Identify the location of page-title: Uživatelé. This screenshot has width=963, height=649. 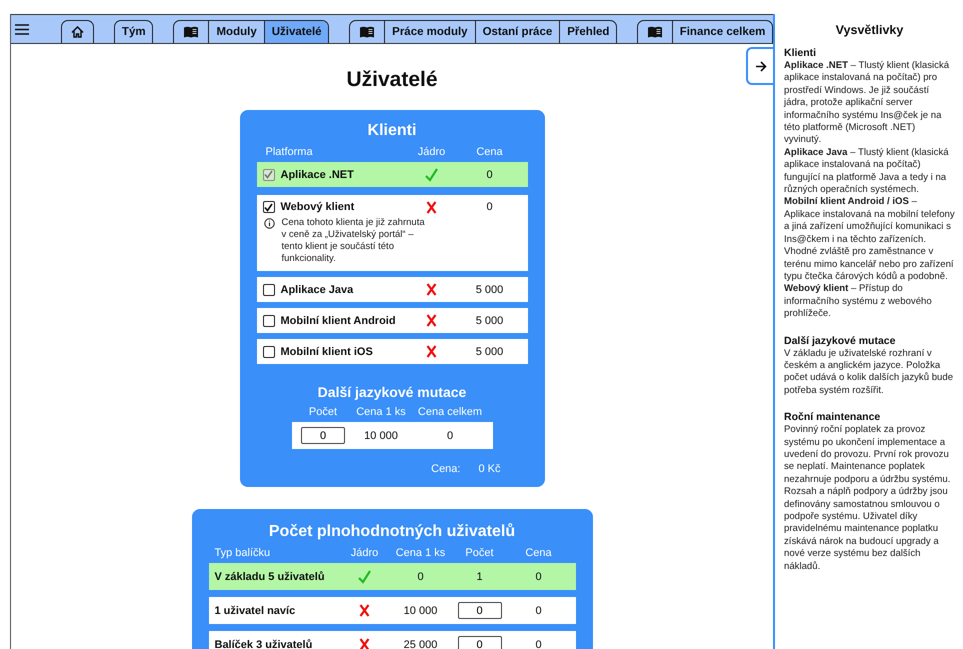
(392, 80).